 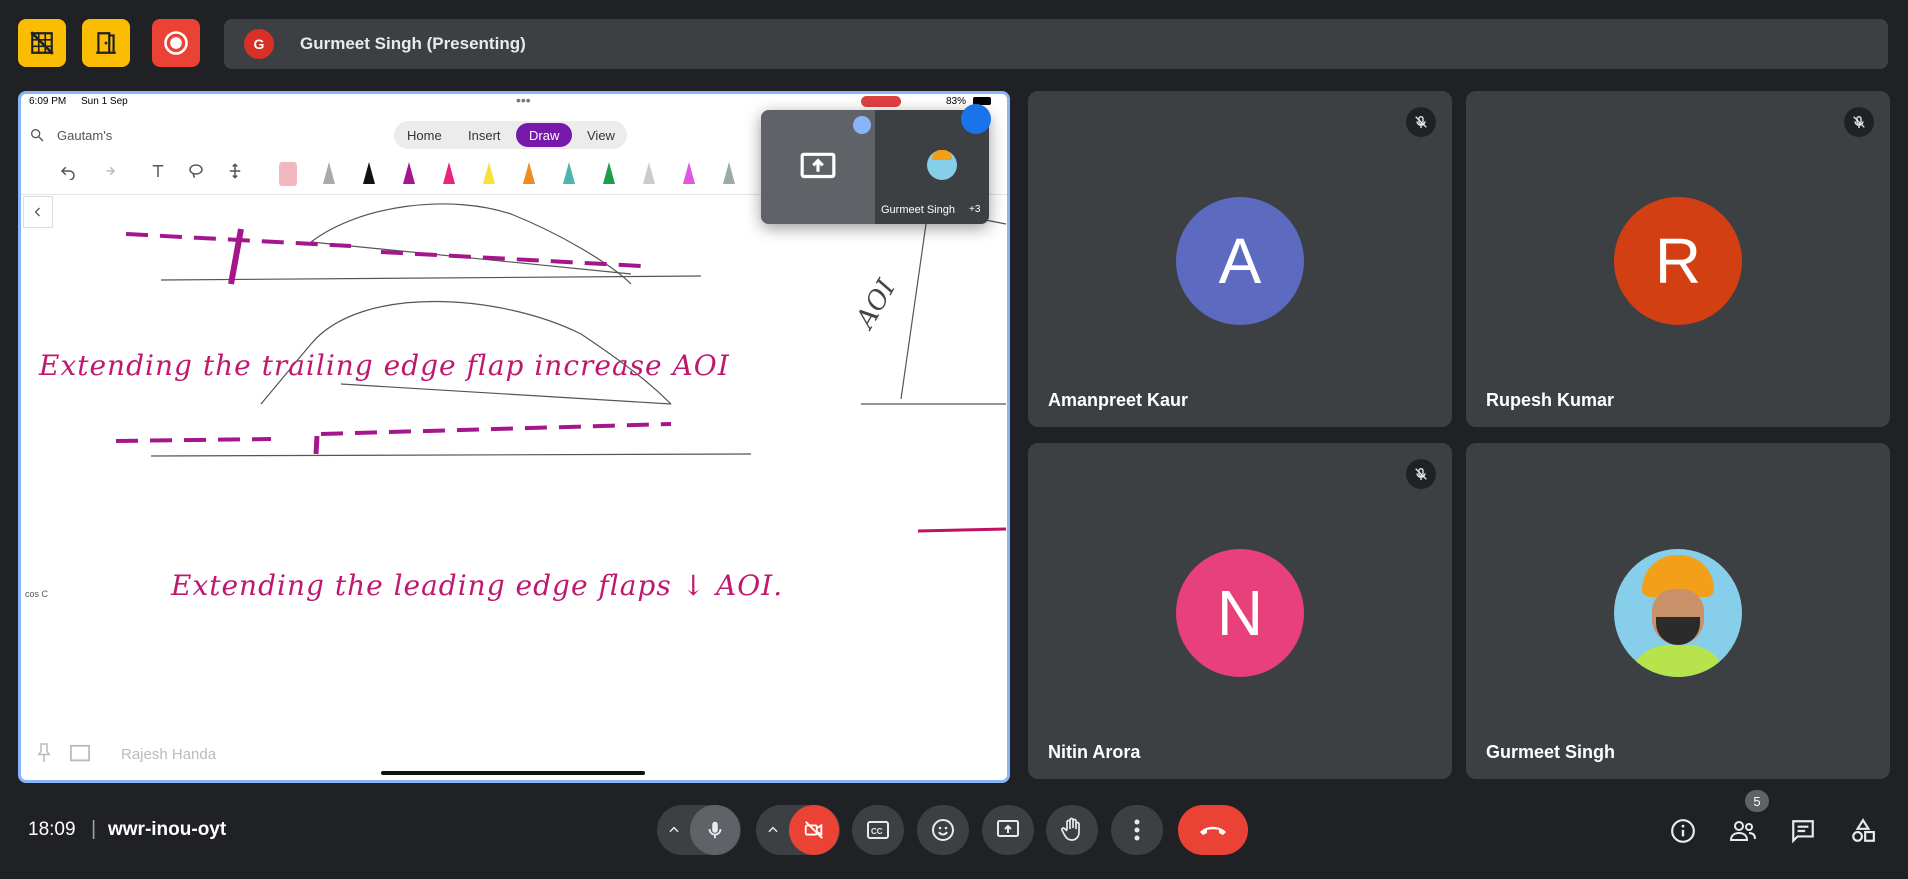 I want to click on participant-tile: Gurmeet Singh, so click(x=1678, y=611).